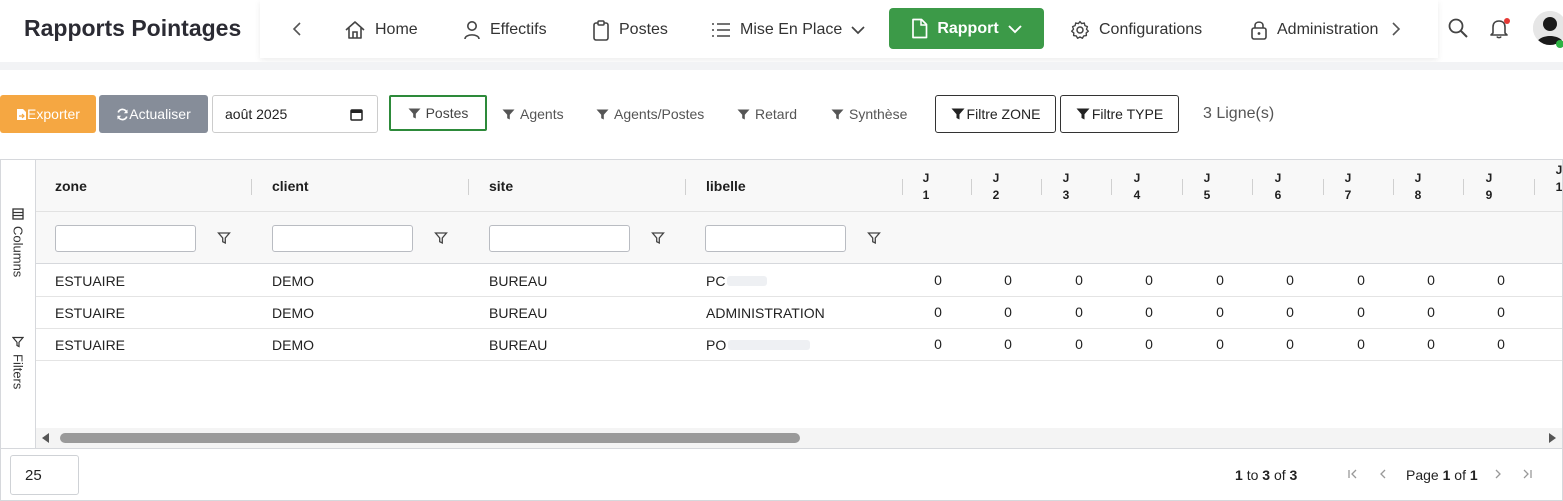 The image size is (1563, 501). I want to click on refresh-button: Actualiser, so click(153, 114).